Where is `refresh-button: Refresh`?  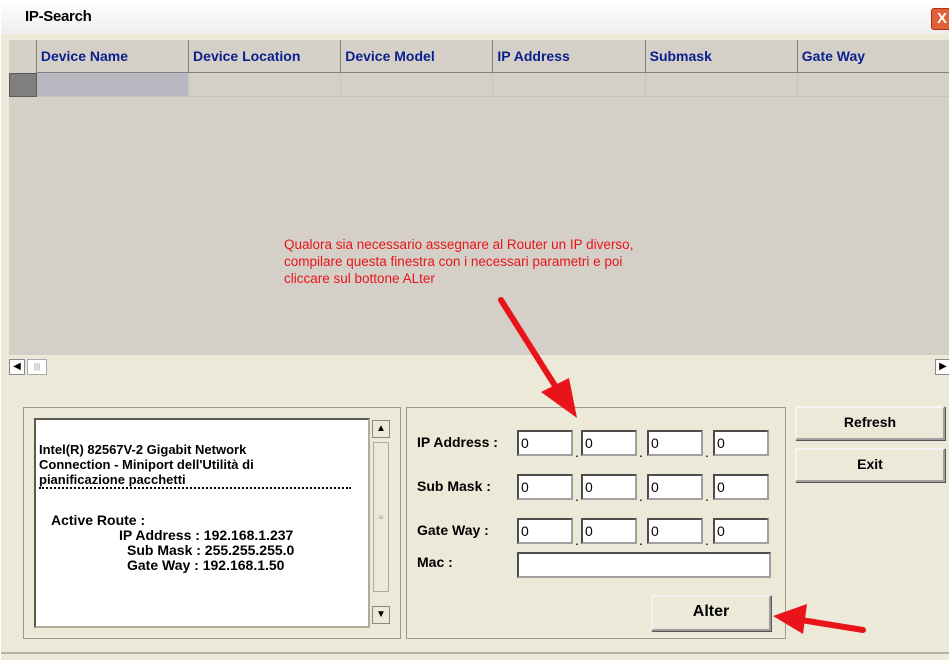 refresh-button: Refresh is located at coordinates (870, 423).